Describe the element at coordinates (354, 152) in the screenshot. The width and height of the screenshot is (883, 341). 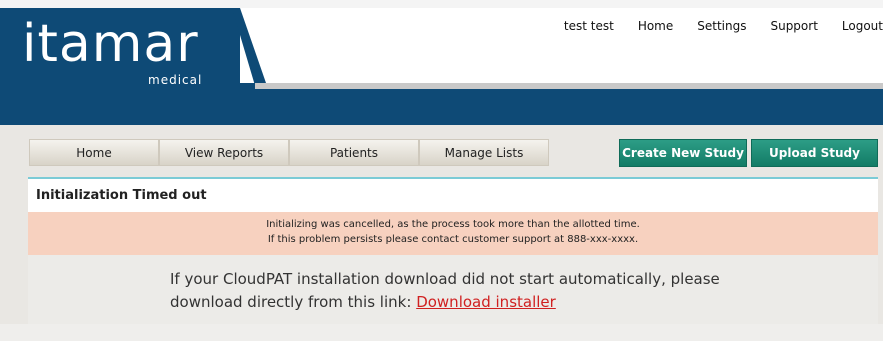
I see `tab-patients: Patients` at that location.